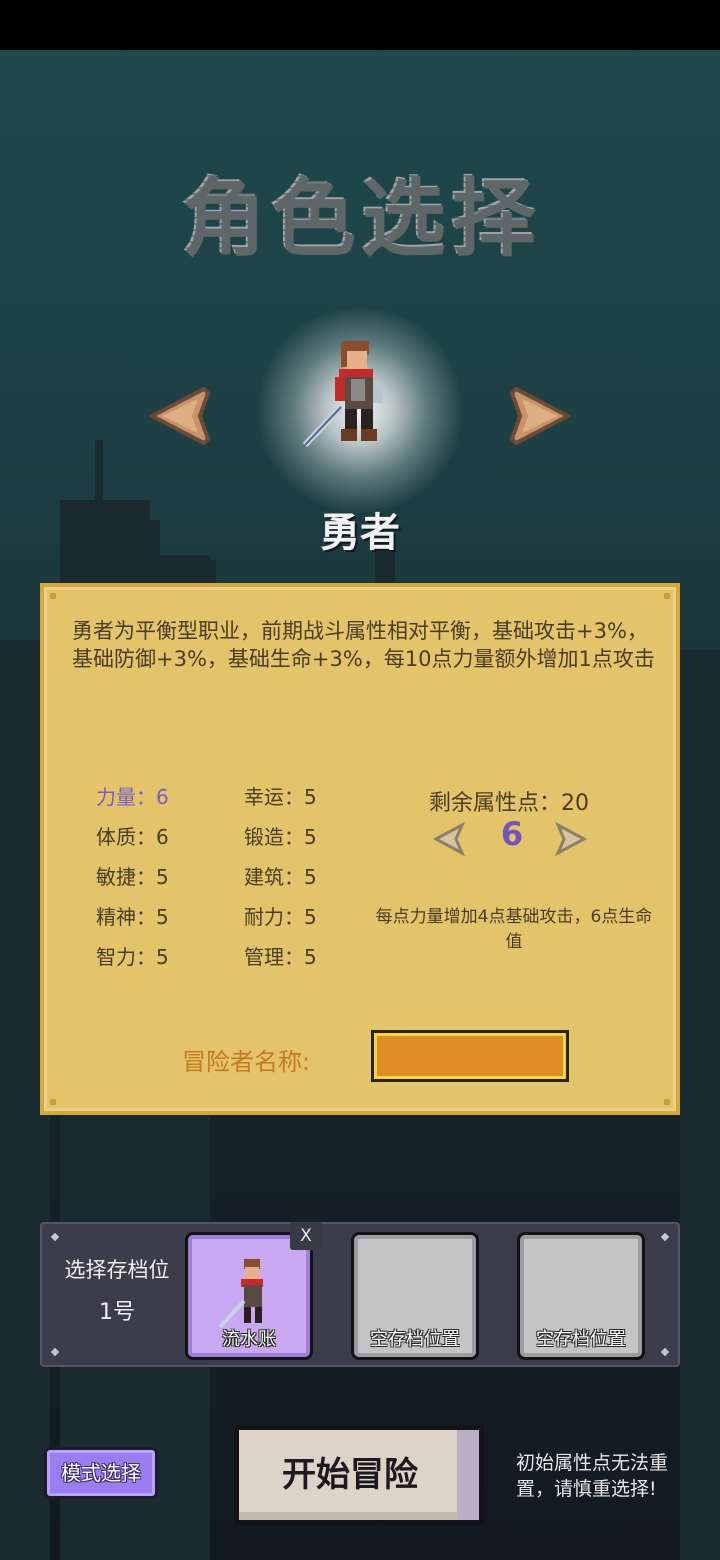 This screenshot has height=1560, width=720. What do you see at coordinates (132, 915) in the screenshot?
I see `stat-spirit: 精神：5` at bounding box center [132, 915].